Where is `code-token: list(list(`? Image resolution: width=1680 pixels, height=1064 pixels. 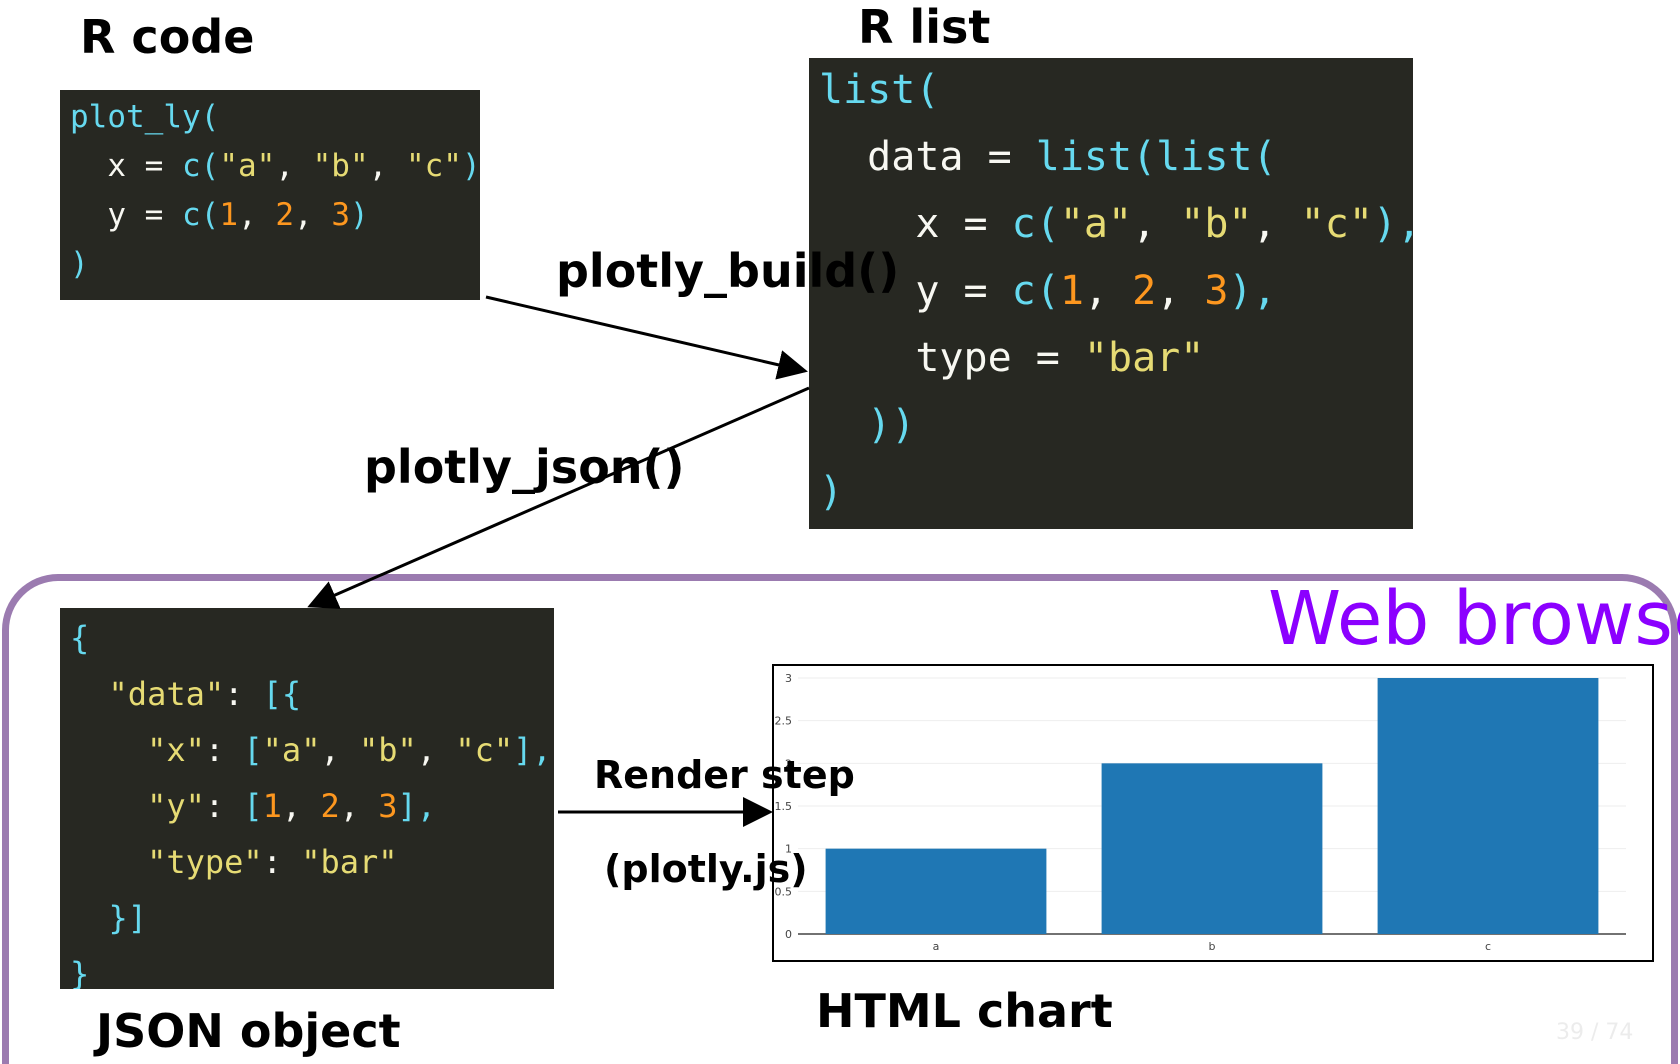 code-token: list(list( is located at coordinates (1156, 157).